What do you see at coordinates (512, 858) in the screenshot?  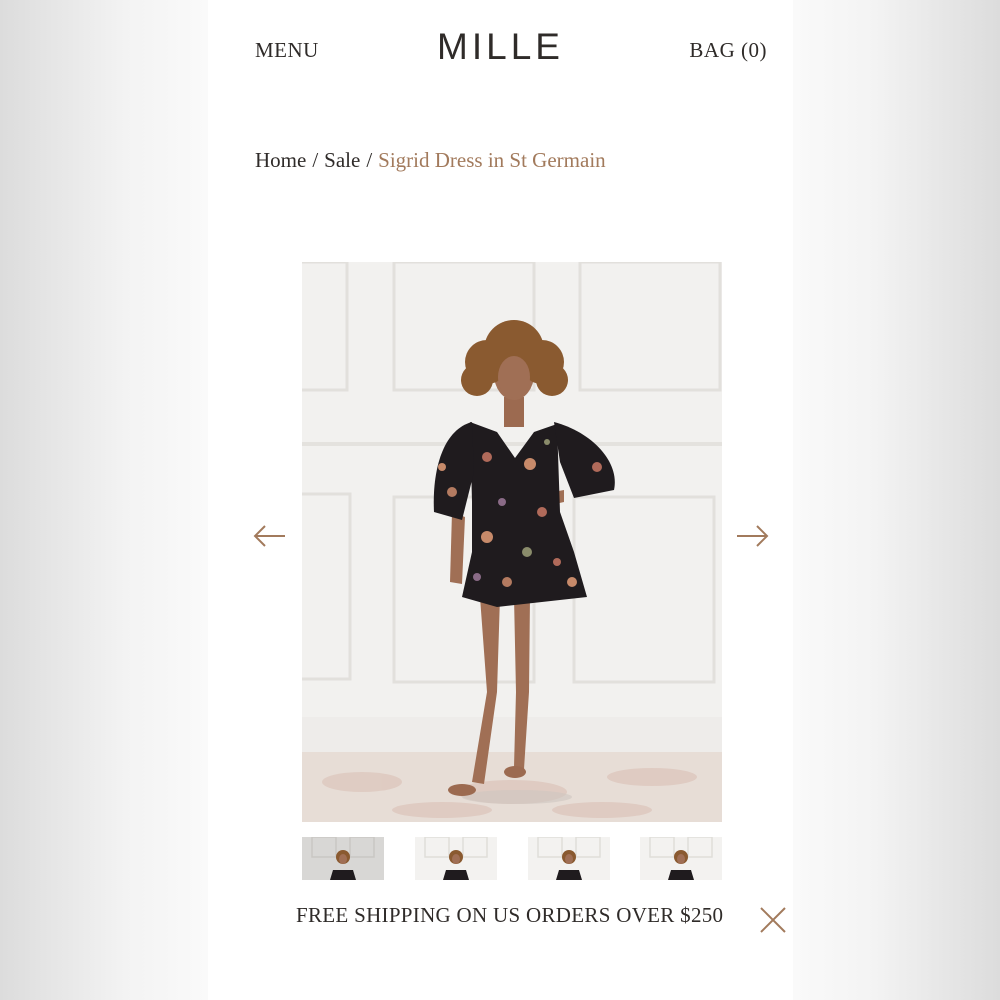 I see `thumbnail-strip` at bounding box center [512, 858].